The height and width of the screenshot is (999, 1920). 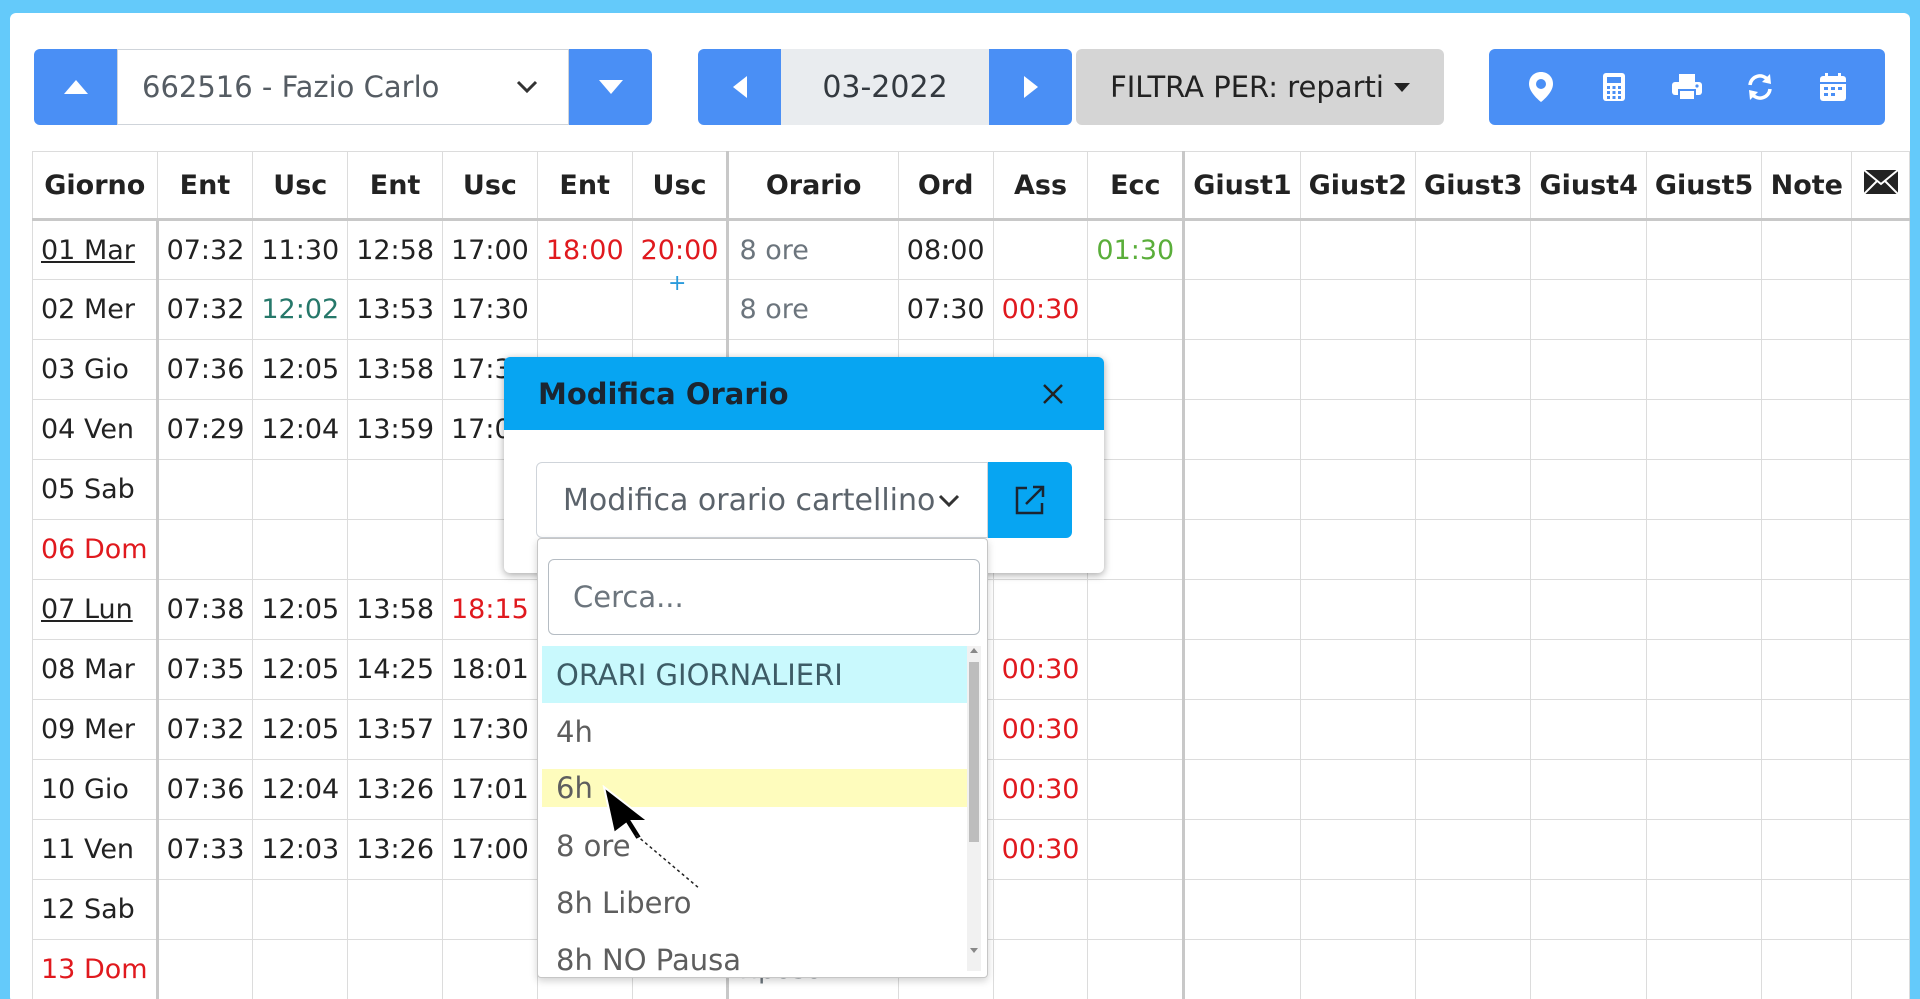 What do you see at coordinates (490, 186) in the screenshot?
I see `col-usc-2: Usc` at bounding box center [490, 186].